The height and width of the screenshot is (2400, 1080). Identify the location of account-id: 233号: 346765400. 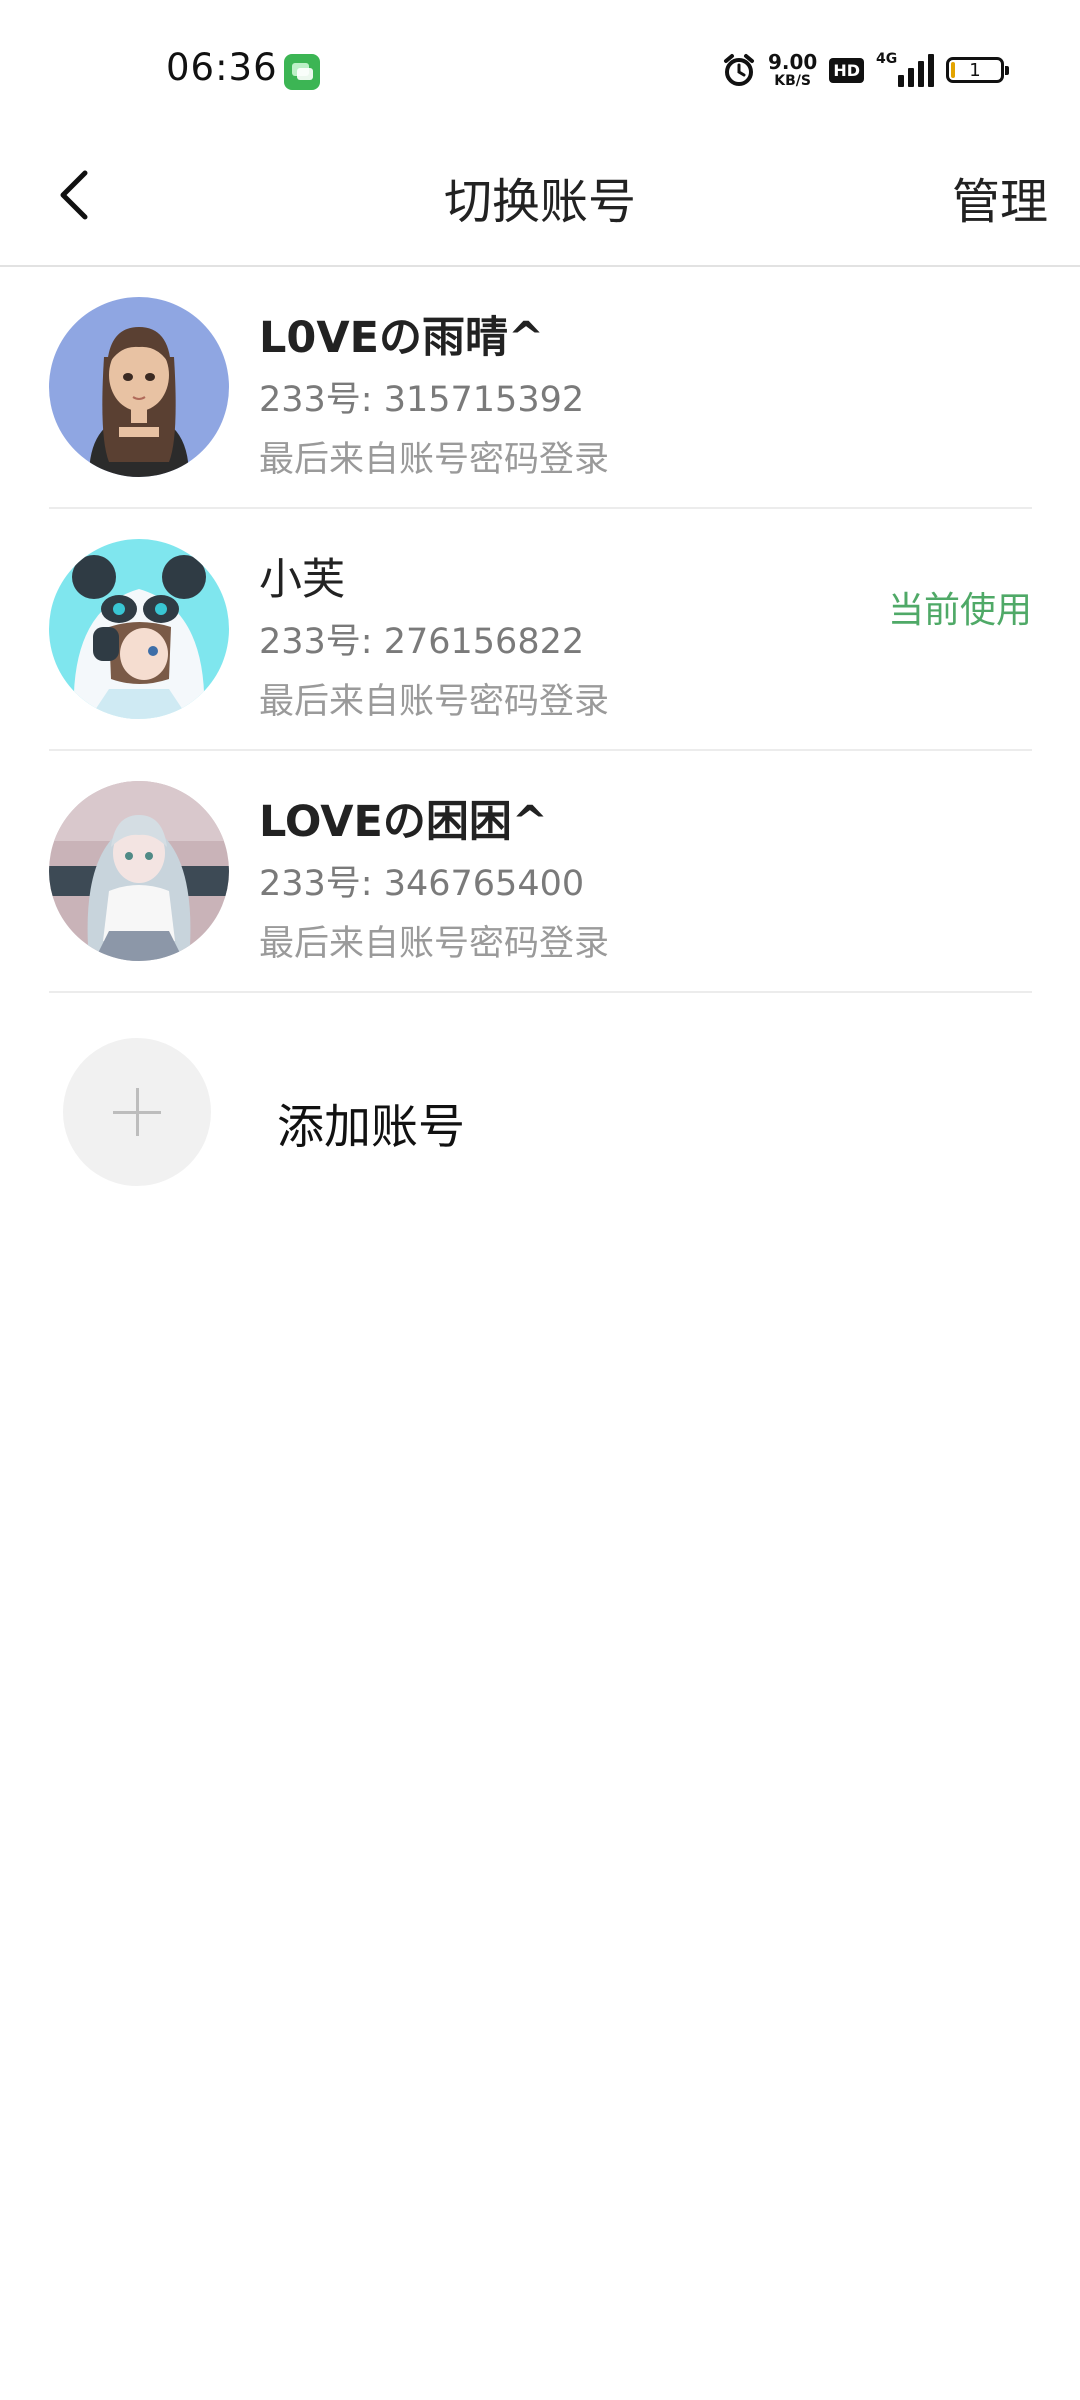
(422, 884).